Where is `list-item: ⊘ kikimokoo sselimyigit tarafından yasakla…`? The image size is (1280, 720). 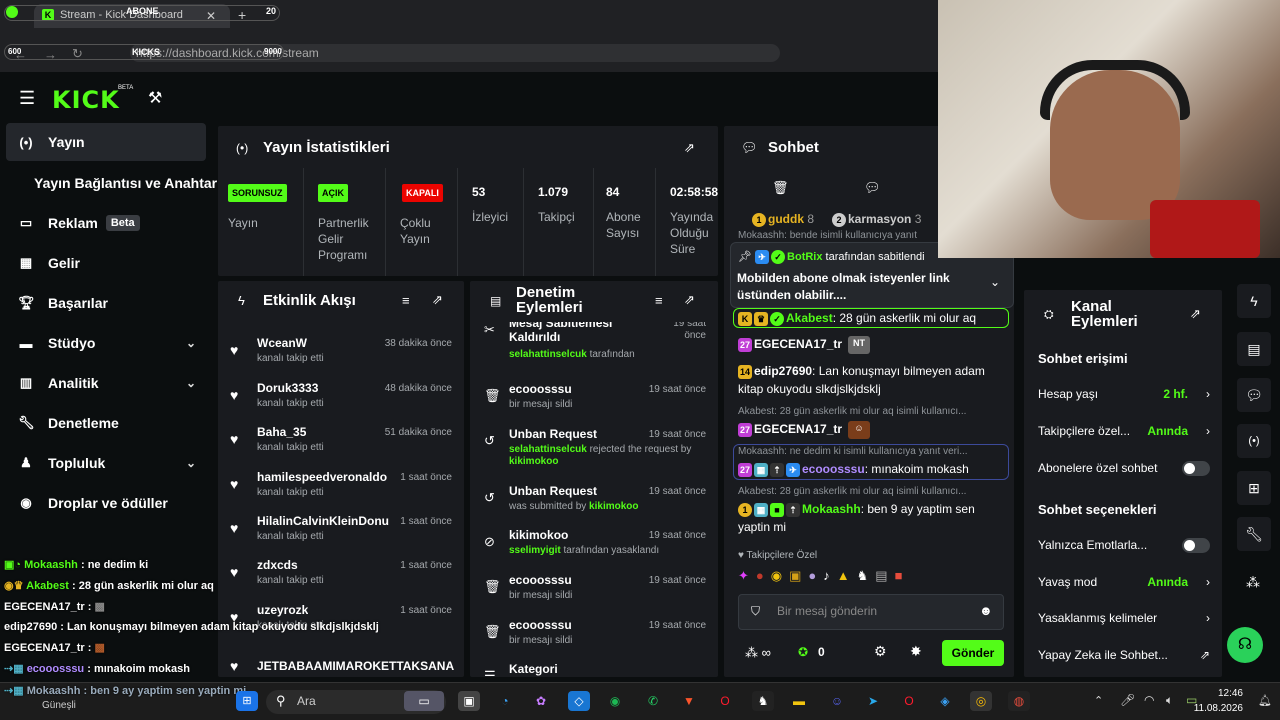
list-item: ⊘ kikimokoo sselimyigit tarafından yasakla… is located at coordinates (594, 550).